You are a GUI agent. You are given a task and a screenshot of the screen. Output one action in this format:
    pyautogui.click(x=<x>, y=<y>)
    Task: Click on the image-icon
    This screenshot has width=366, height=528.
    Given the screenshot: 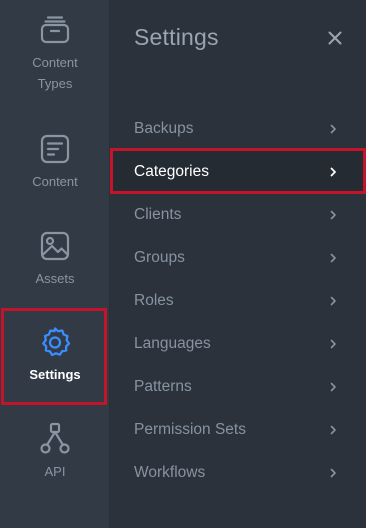 What is the action you would take?
    pyautogui.click(x=55, y=246)
    